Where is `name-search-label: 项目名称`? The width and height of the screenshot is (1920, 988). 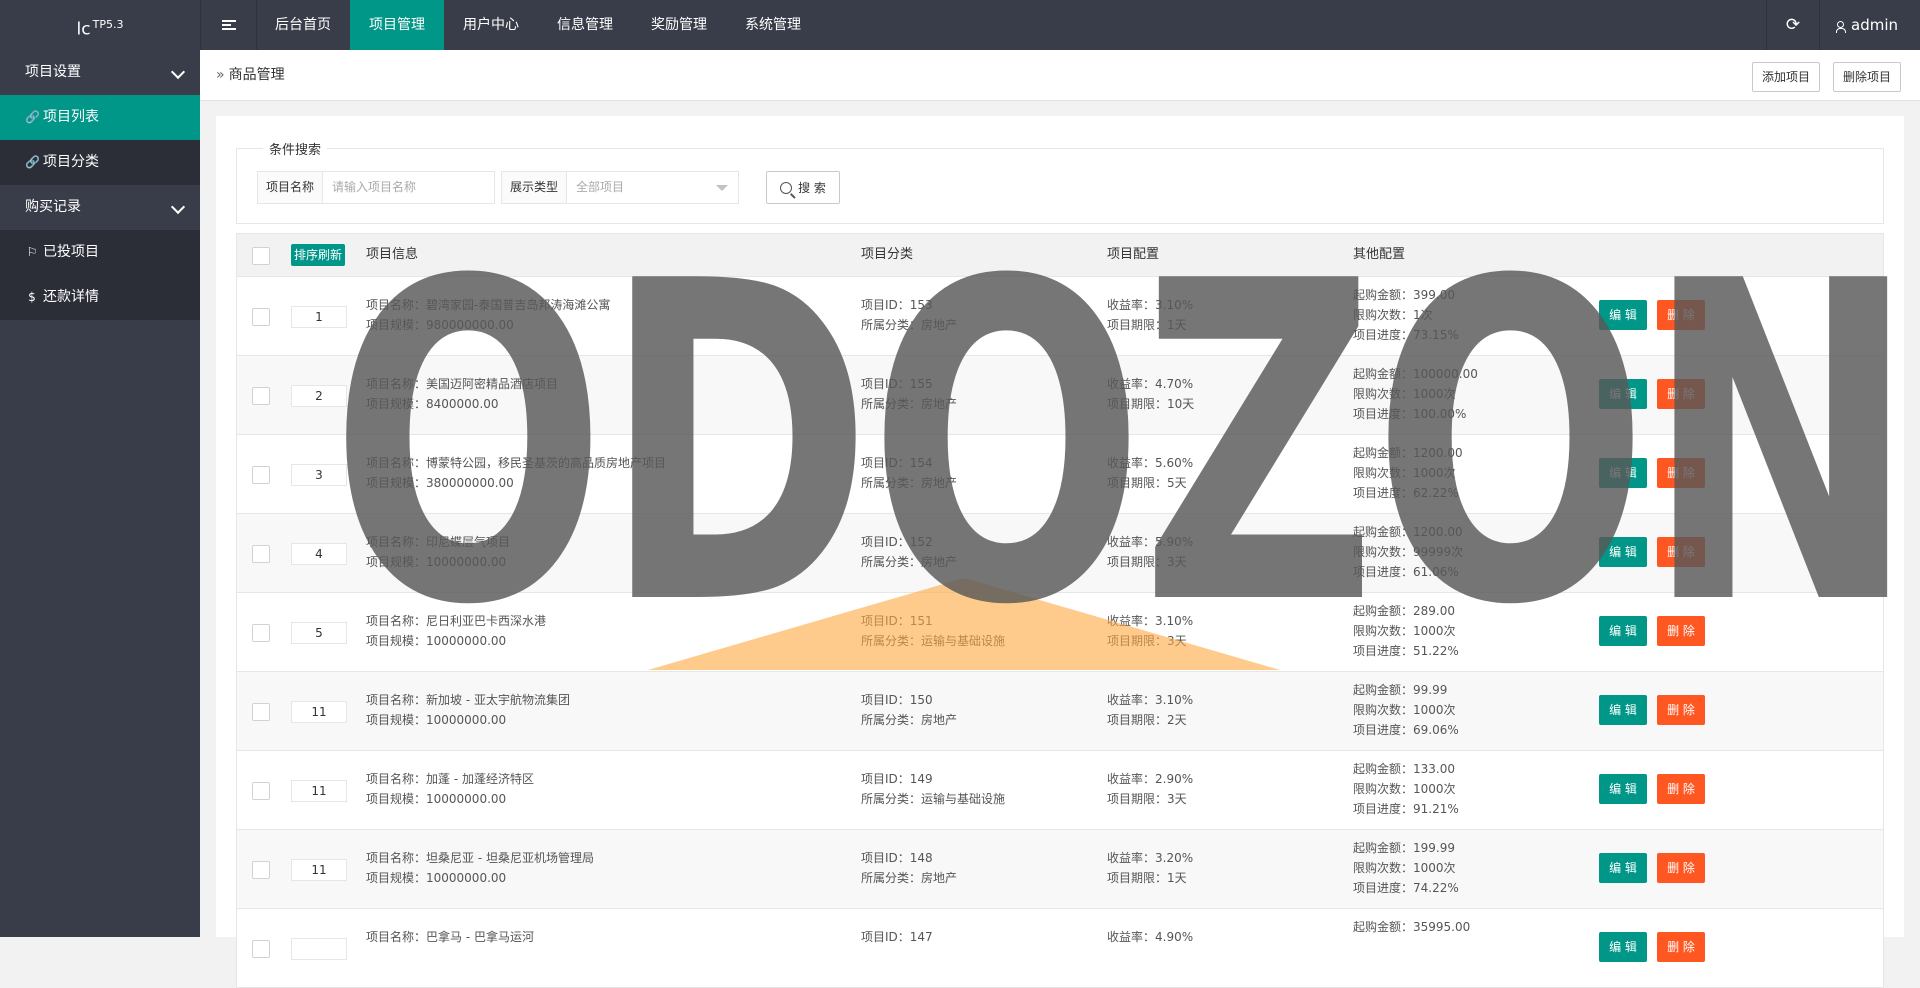 name-search-label: 项目名称 is located at coordinates (291, 187).